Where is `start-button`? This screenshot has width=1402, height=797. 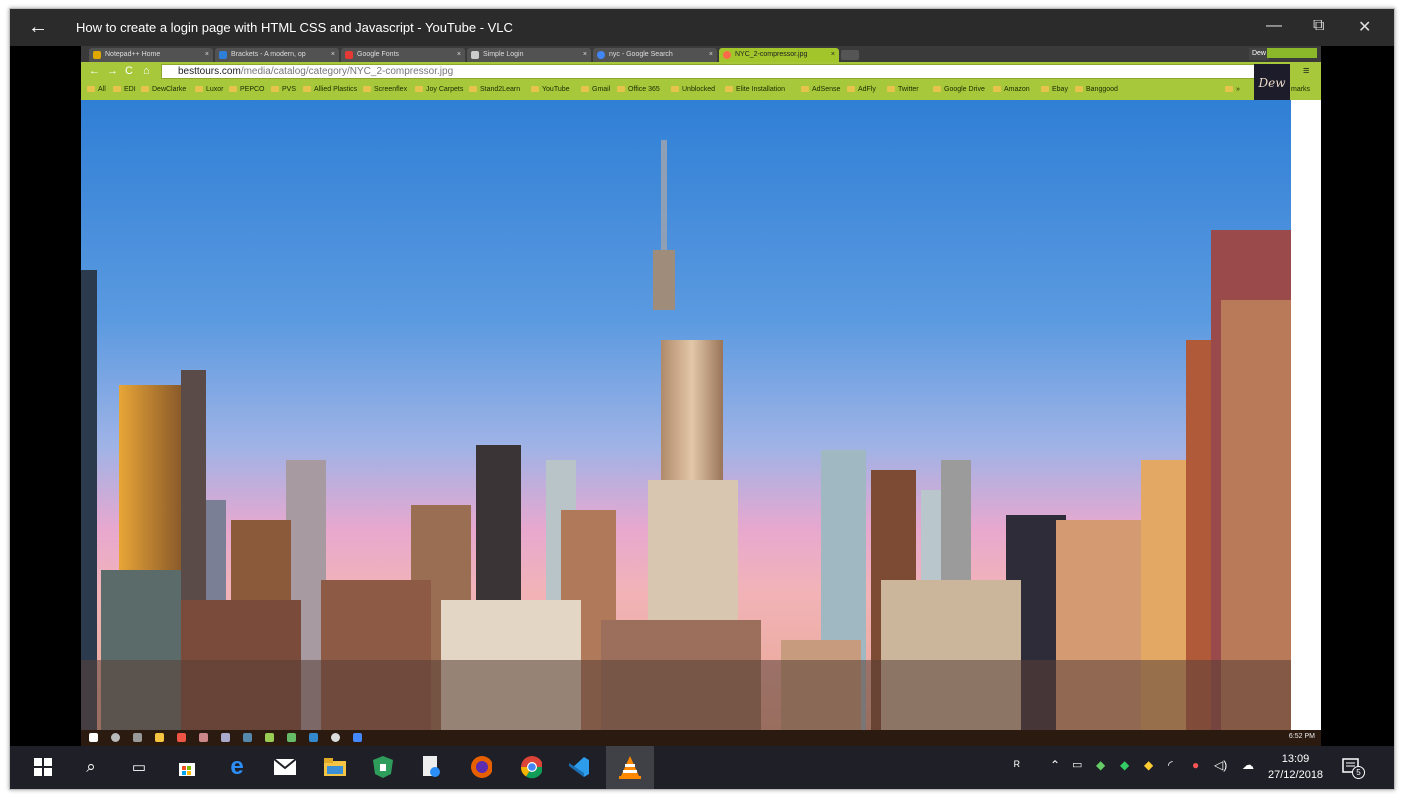 start-button is located at coordinates (43, 767).